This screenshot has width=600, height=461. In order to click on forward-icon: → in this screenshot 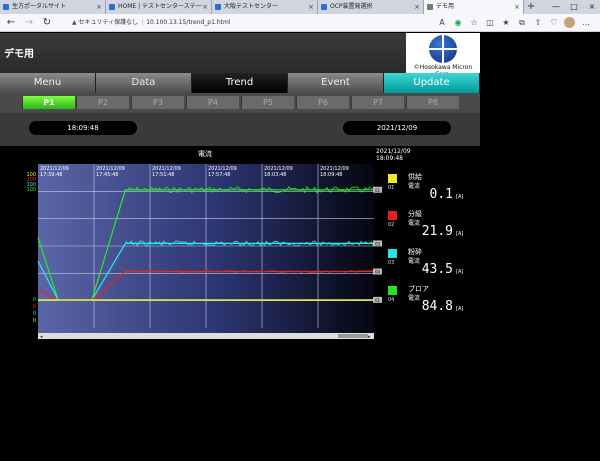, I will do `click(29, 23)`.